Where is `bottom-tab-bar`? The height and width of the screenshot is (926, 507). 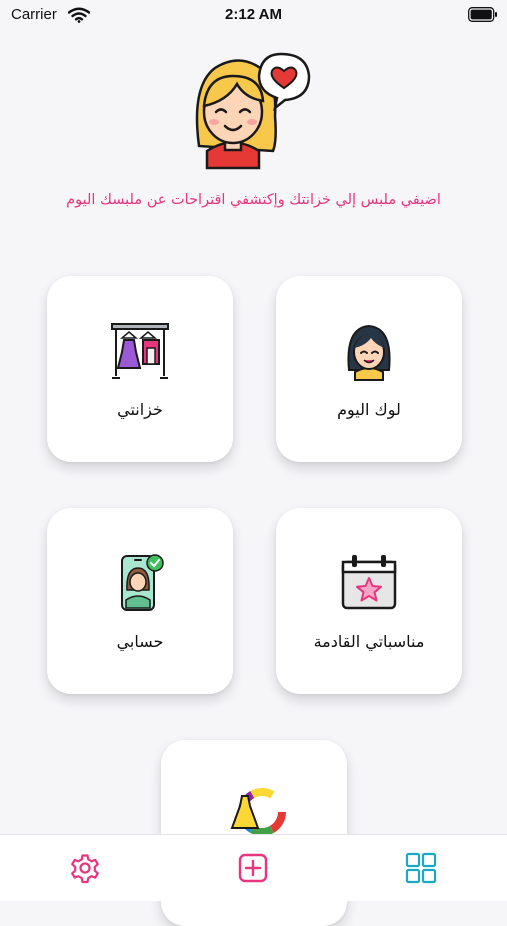 bottom-tab-bar is located at coordinates (253, 867).